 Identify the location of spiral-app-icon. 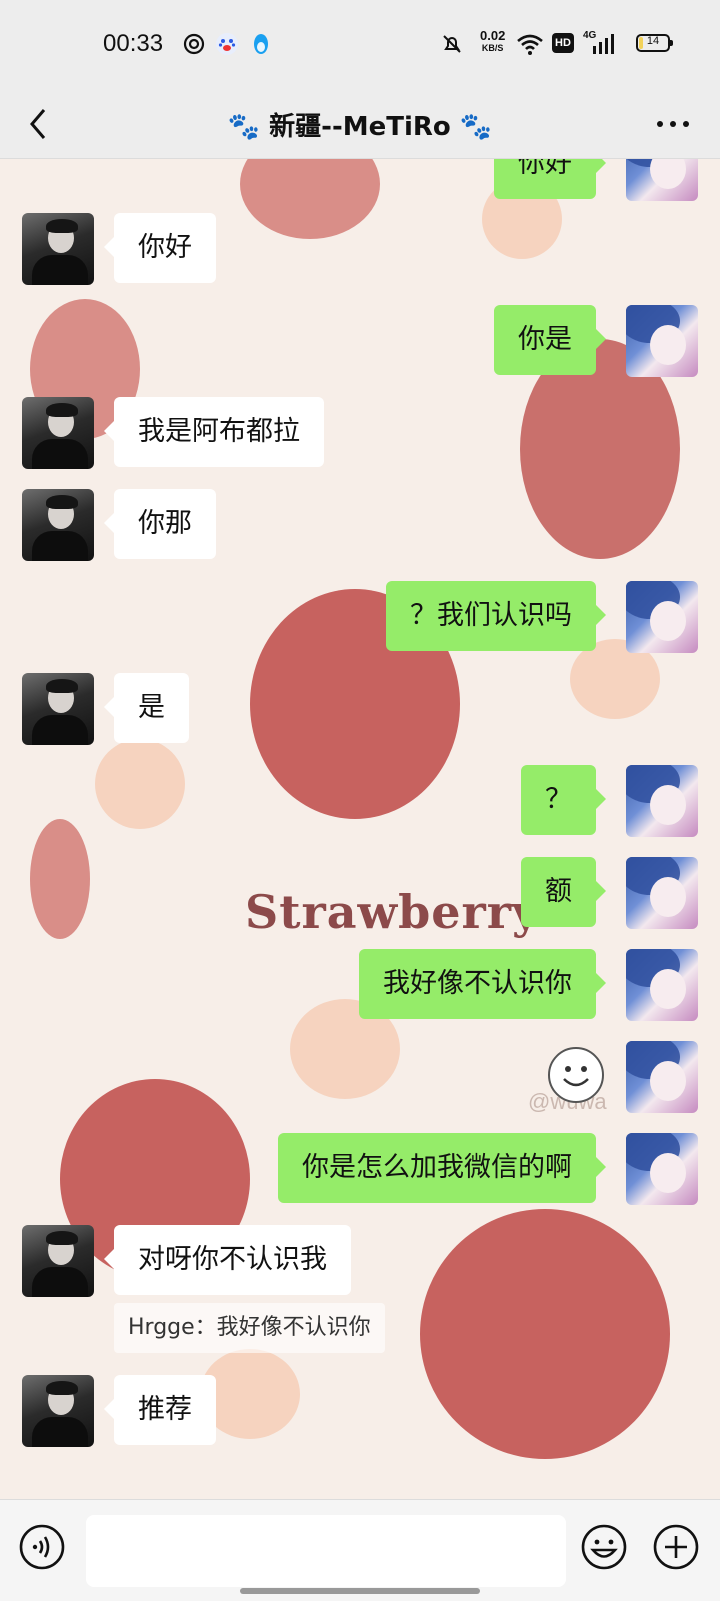
(194, 44).